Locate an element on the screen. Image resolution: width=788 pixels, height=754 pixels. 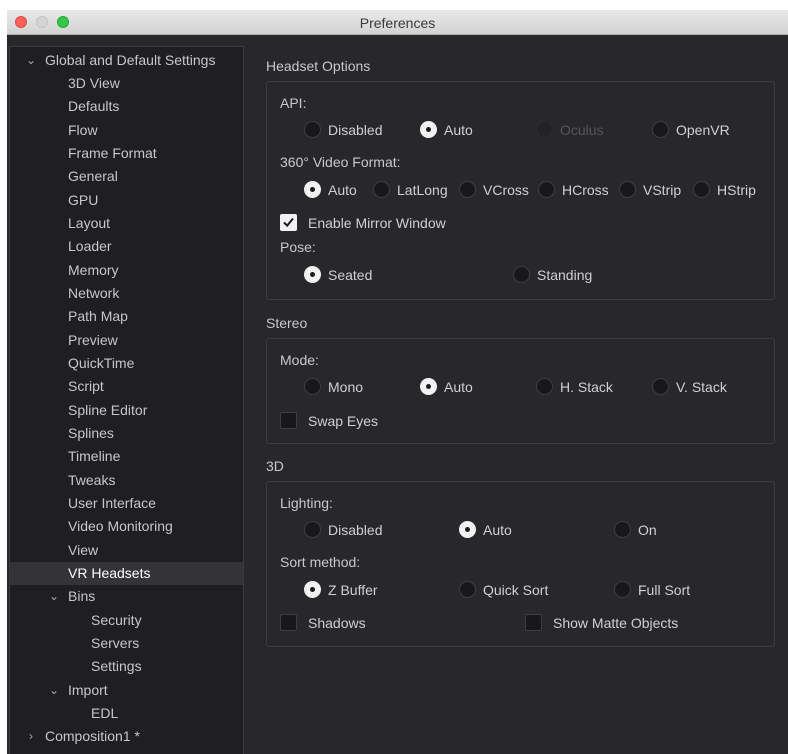
tree-item-general: General is located at coordinates (126, 176).